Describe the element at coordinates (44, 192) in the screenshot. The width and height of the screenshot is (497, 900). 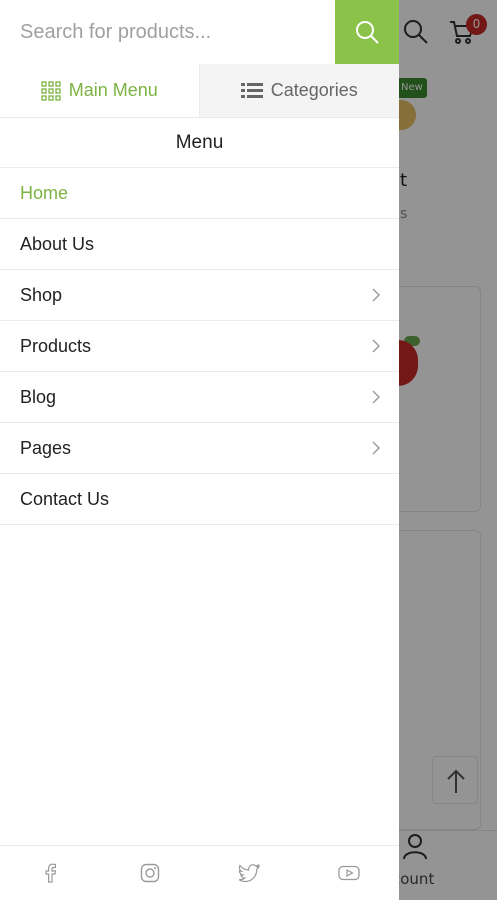
I see `menu-item-label: Home` at that location.